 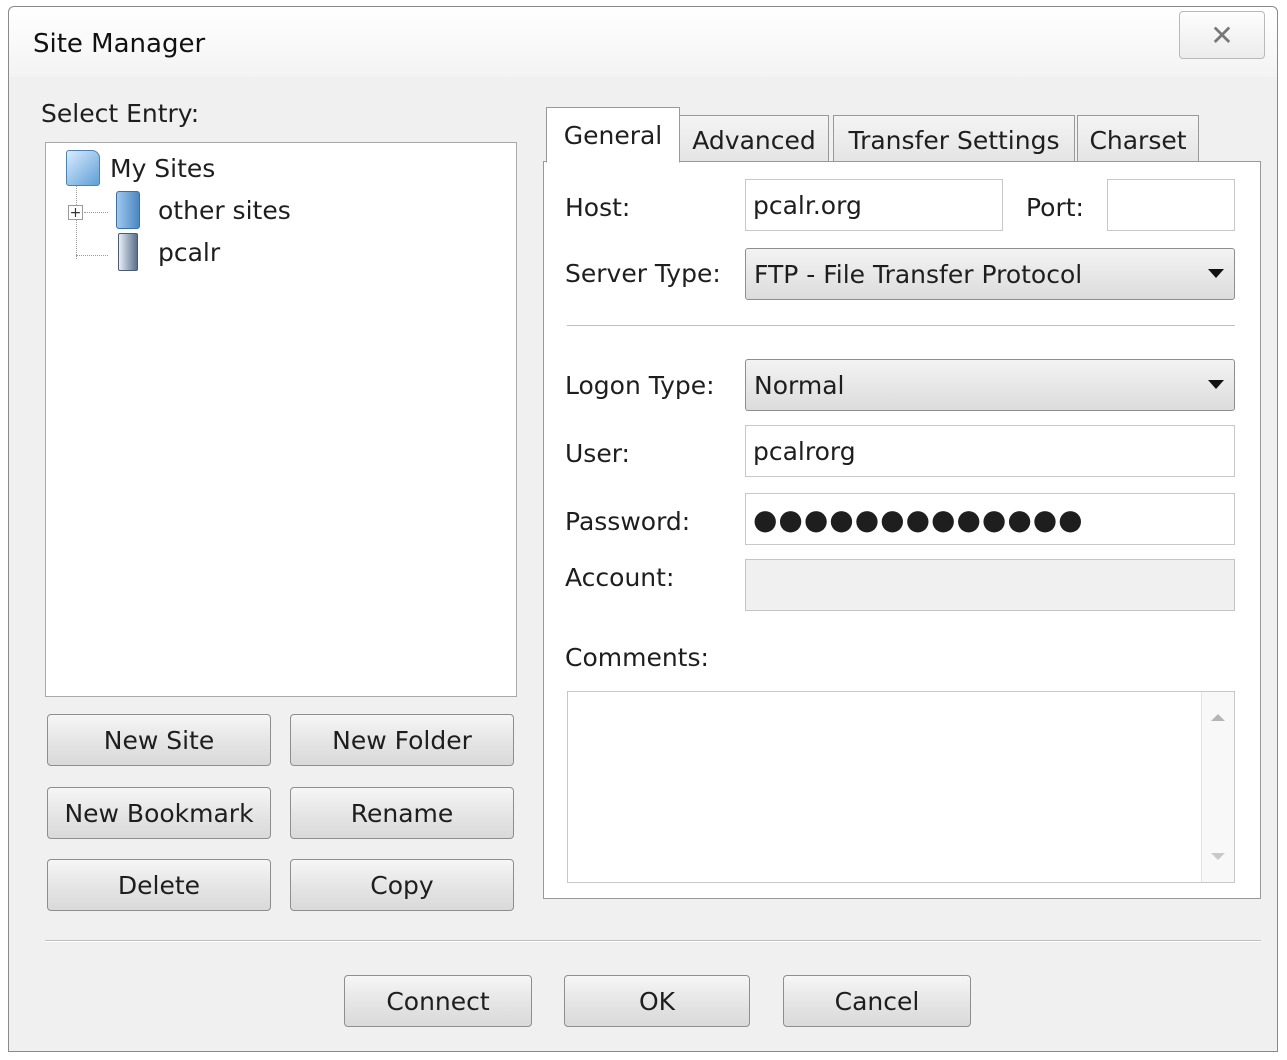 I want to click on title-bar: Site Manager ✕, so click(x=643, y=42).